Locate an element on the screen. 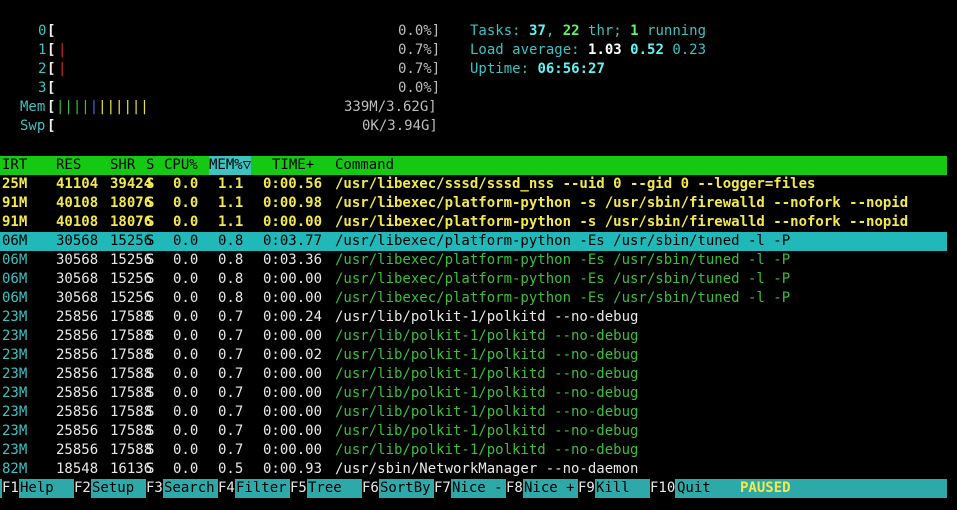 The image size is (957, 510). col-mem-sorted: MEM%▽ is located at coordinates (230, 165).